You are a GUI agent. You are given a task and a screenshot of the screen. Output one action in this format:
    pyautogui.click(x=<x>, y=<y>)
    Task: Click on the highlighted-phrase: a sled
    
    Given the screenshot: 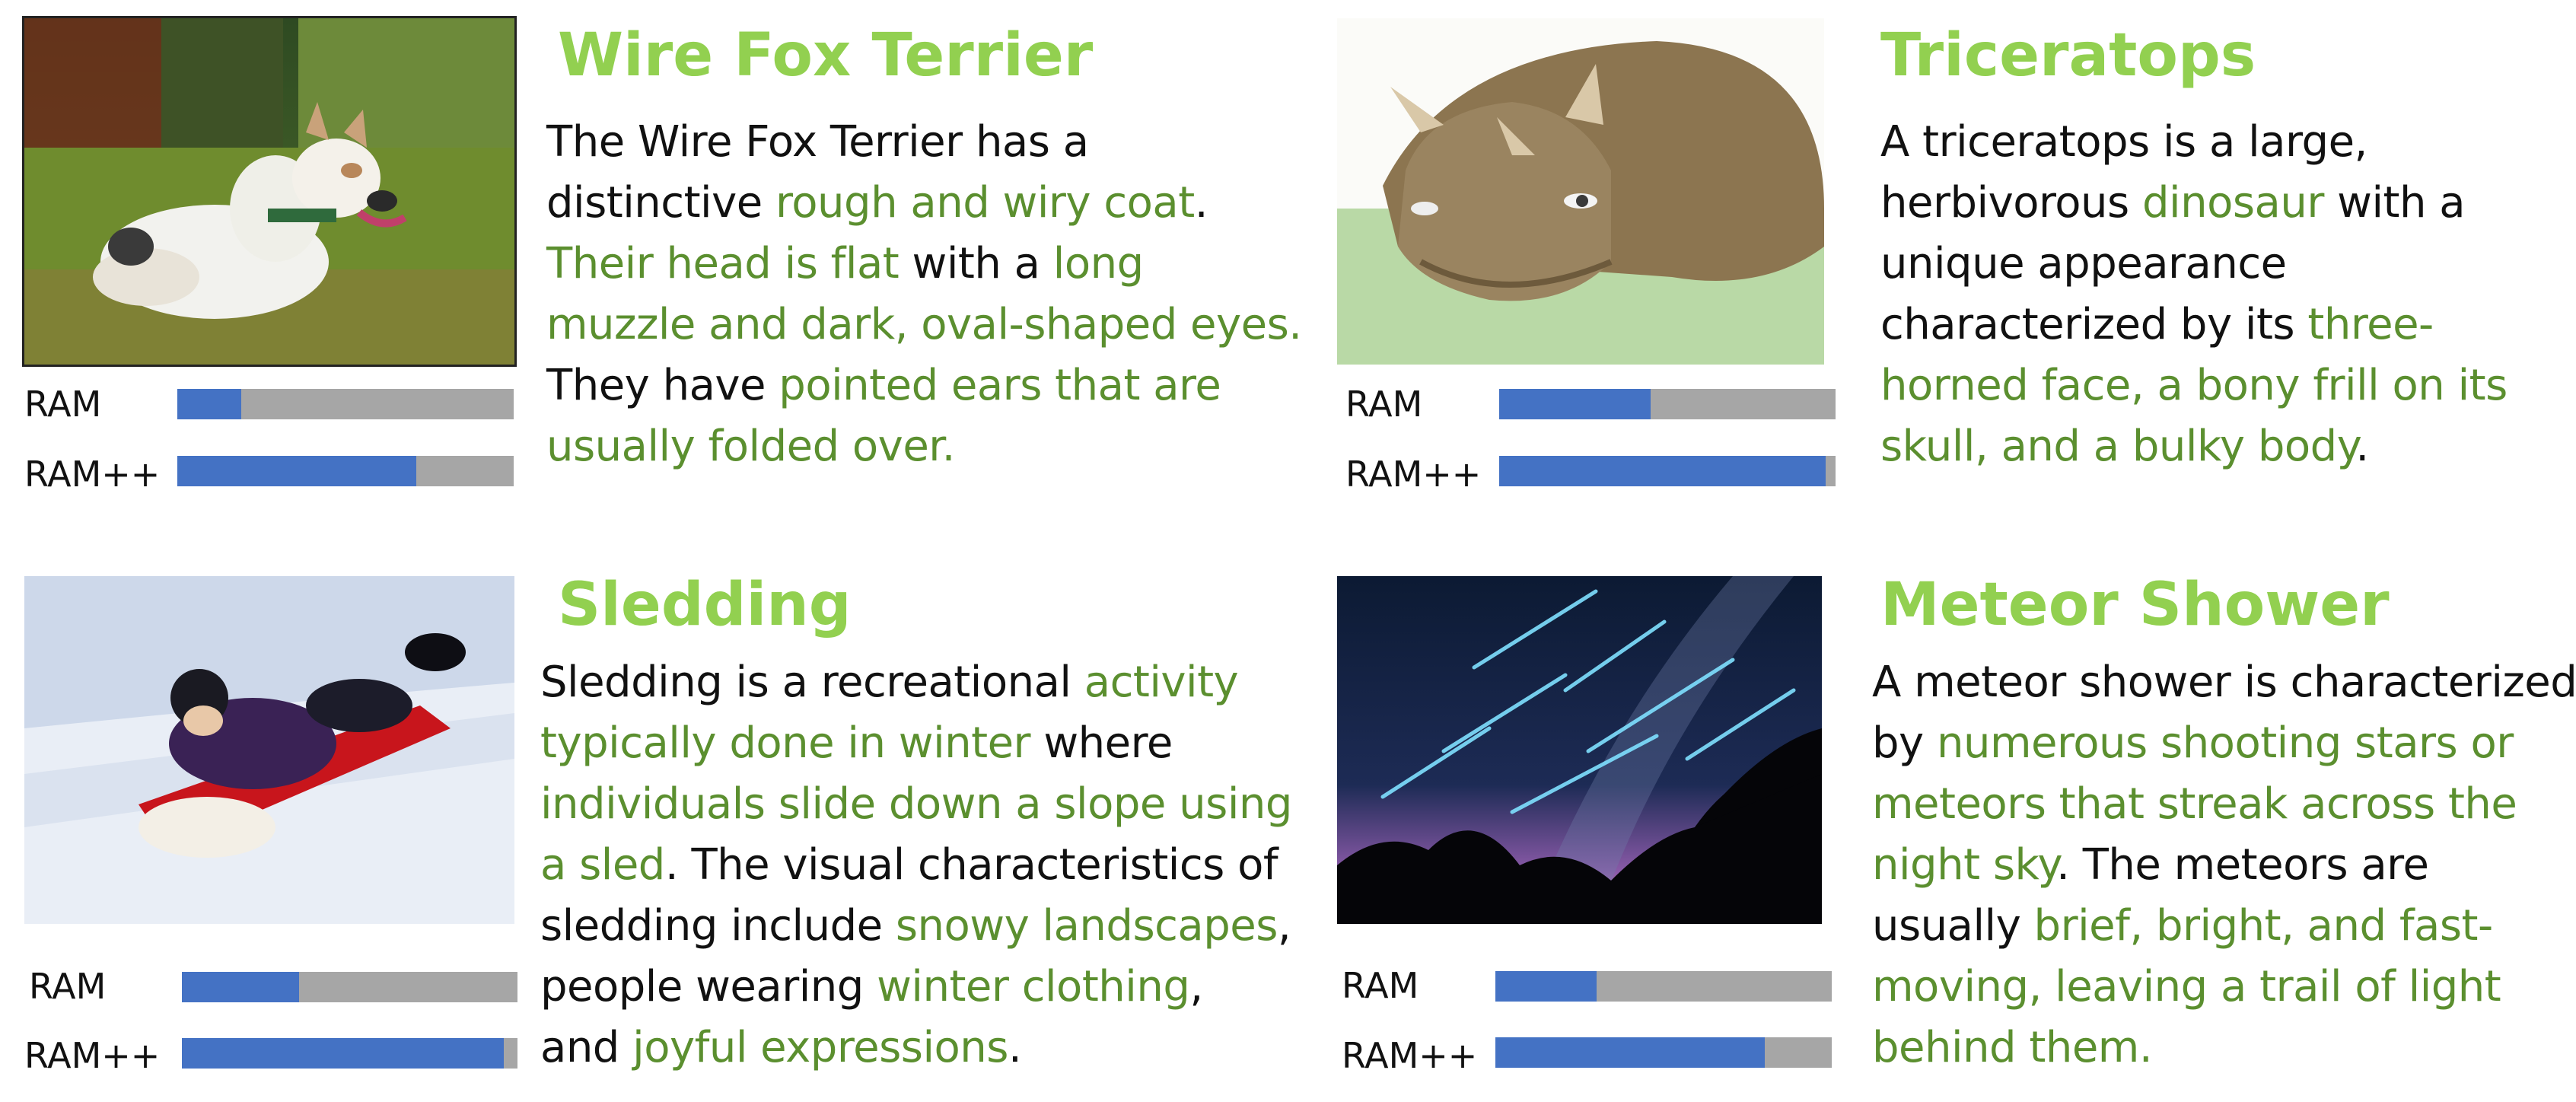 What is the action you would take?
    pyautogui.click(x=602, y=865)
    